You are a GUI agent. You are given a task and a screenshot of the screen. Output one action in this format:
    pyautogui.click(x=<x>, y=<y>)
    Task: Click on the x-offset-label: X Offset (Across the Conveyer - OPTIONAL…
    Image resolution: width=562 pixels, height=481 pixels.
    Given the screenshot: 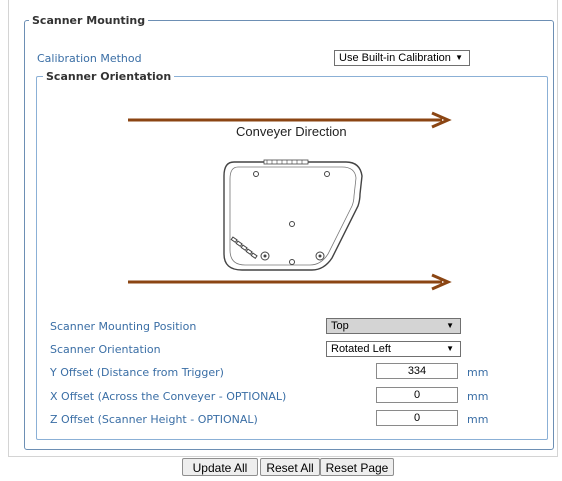 What is the action you would take?
    pyautogui.click(x=168, y=396)
    